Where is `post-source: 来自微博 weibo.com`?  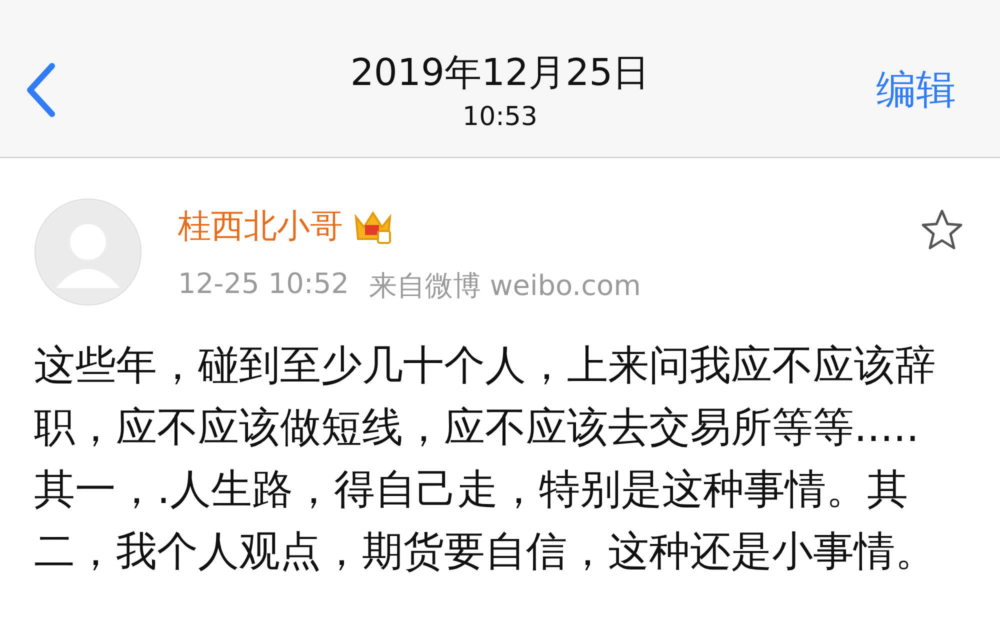
post-source: 来自微博 weibo.com is located at coordinates (504, 286).